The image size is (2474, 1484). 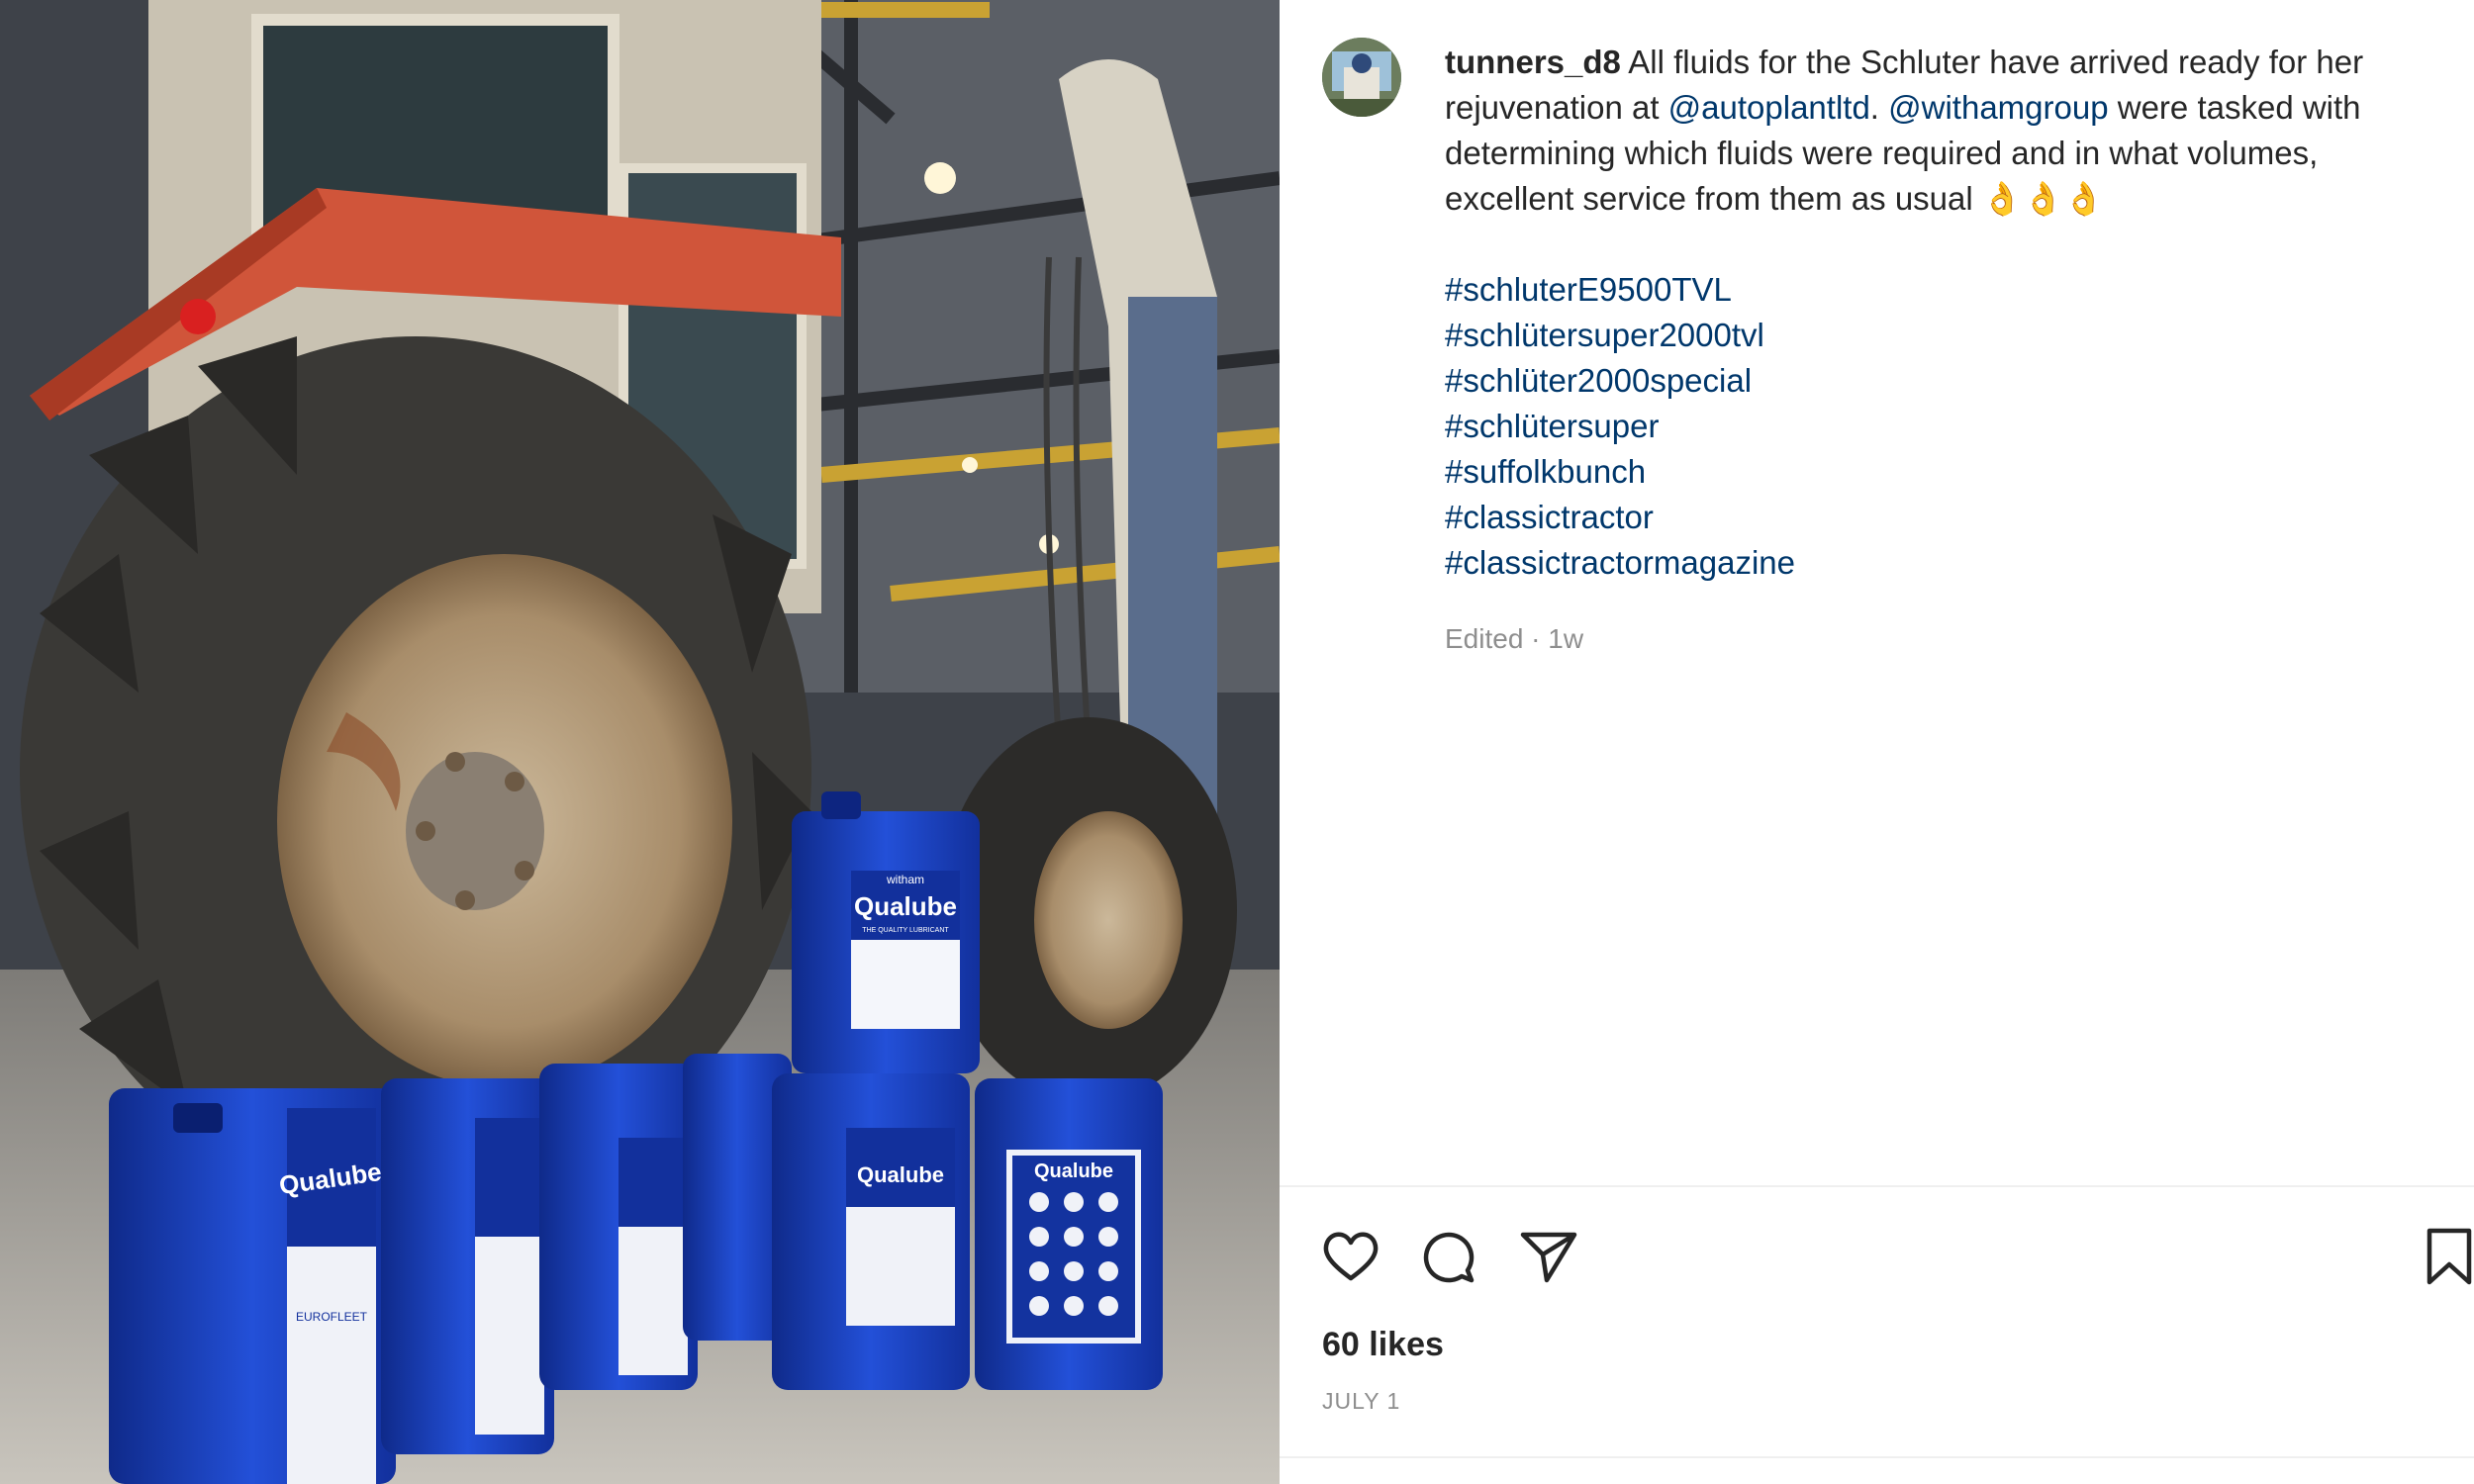 I want to click on hashtag-link: #schlütersuper2000tvl, so click(x=1620, y=335).